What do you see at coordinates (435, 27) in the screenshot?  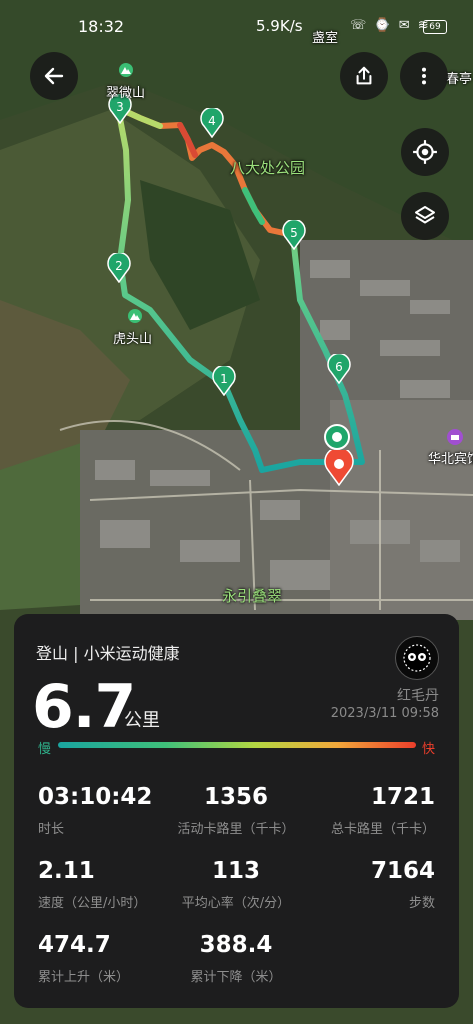 I see `battery-icon: 69` at bounding box center [435, 27].